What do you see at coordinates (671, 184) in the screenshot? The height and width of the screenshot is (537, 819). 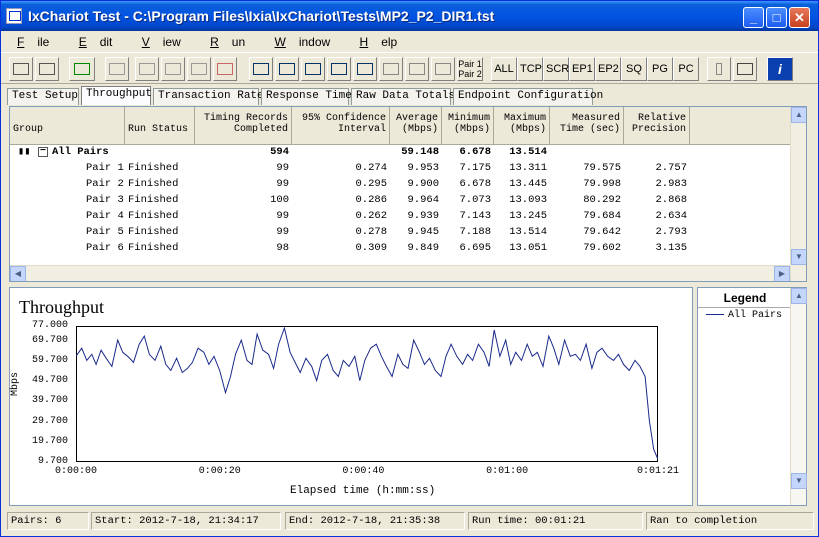 I see `row-precision: 2.983` at bounding box center [671, 184].